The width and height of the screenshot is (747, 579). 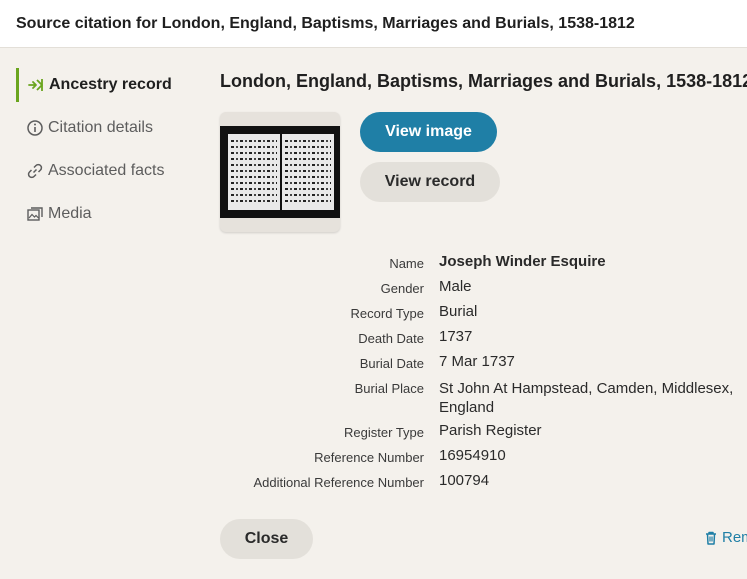 What do you see at coordinates (36, 85) in the screenshot?
I see `ancestry-leaf-icon` at bounding box center [36, 85].